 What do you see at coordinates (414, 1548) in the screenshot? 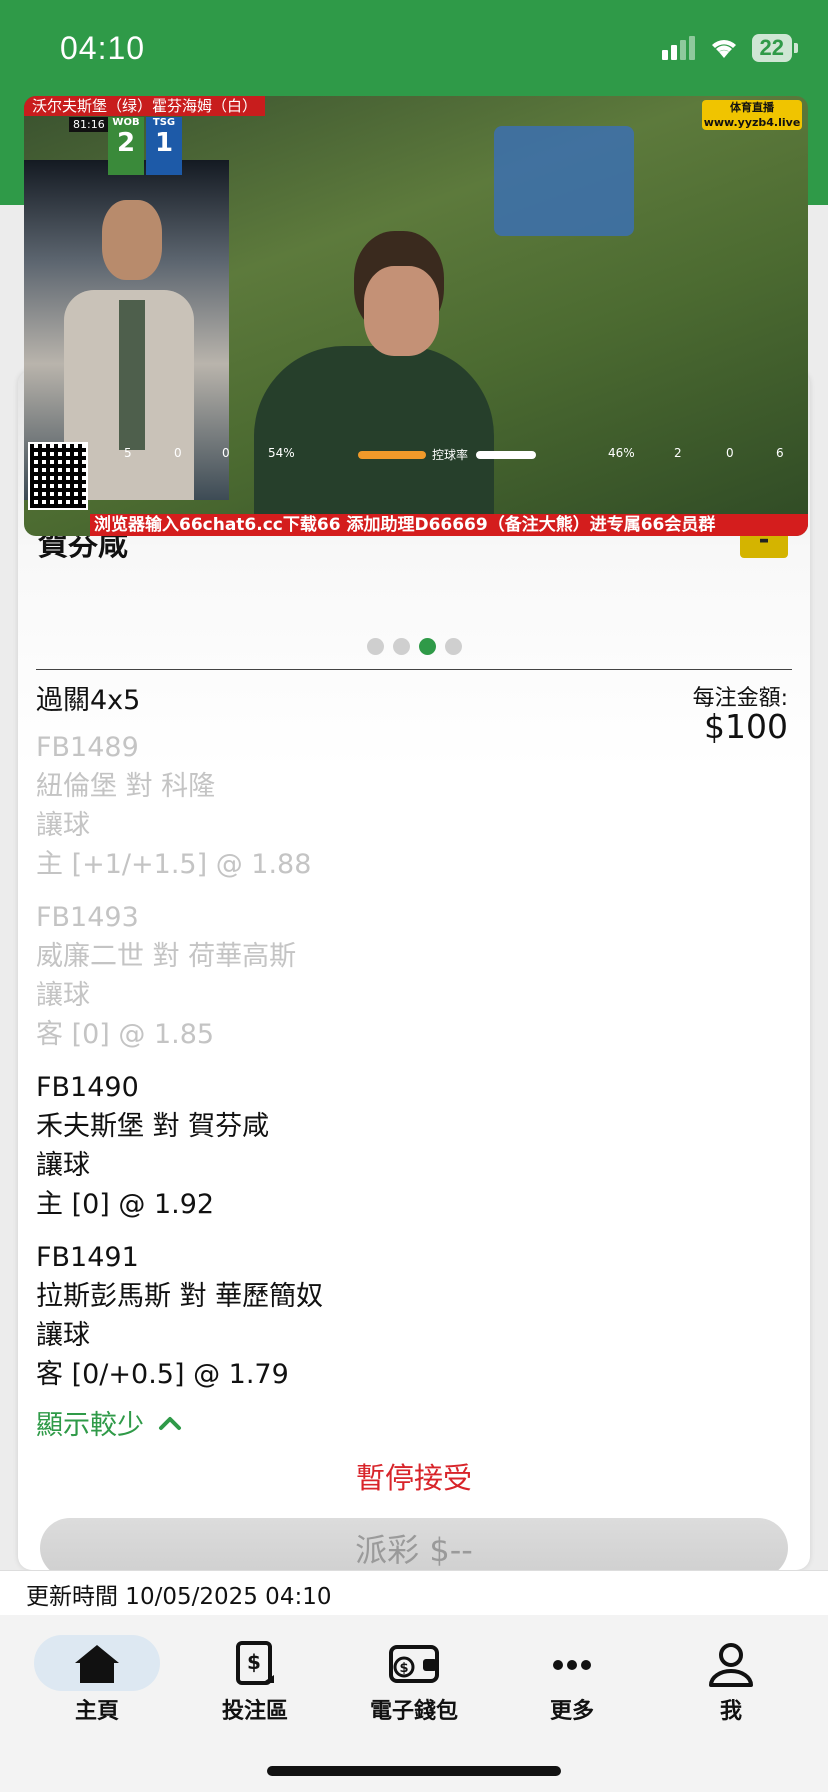
I see `payout-button: 派彩 $--` at bounding box center [414, 1548].